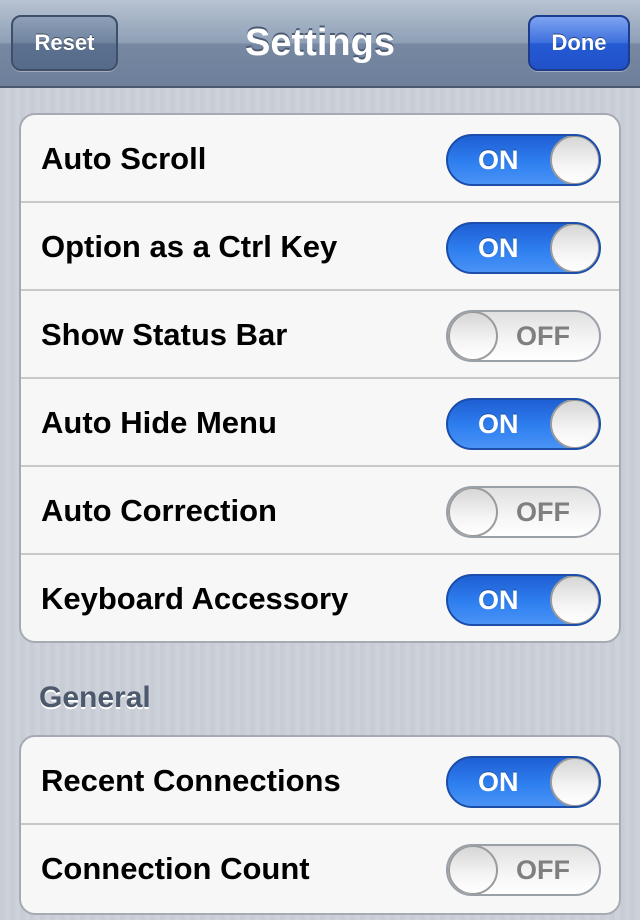 The width and height of the screenshot is (640, 920). What do you see at coordinates (523, 424) in the screenshot?
I see `auto-hide-menu-toggle: ON` at bounding box center [523, 424].